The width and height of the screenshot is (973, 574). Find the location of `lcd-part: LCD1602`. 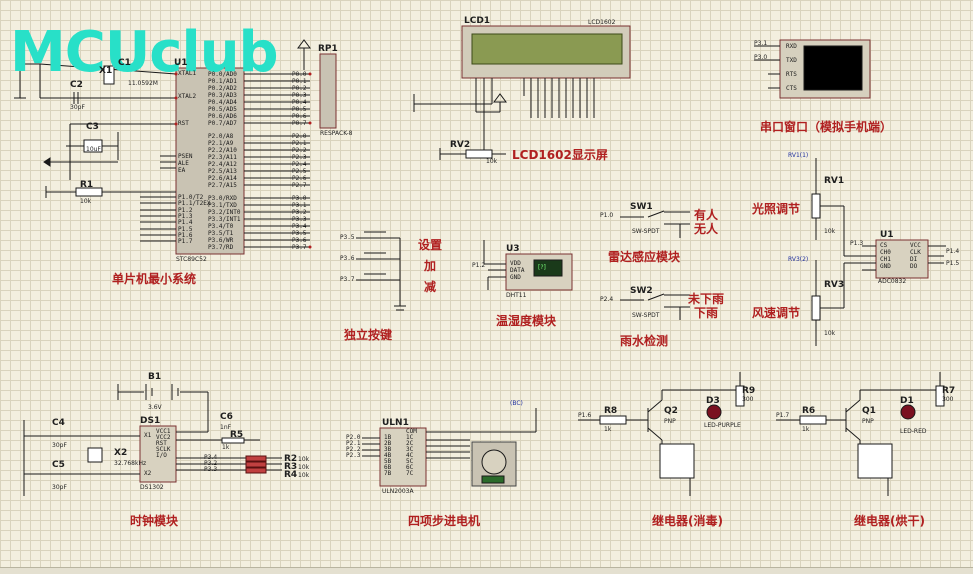

lcd-part: LCD1602 is located at coordinates (602, 22).